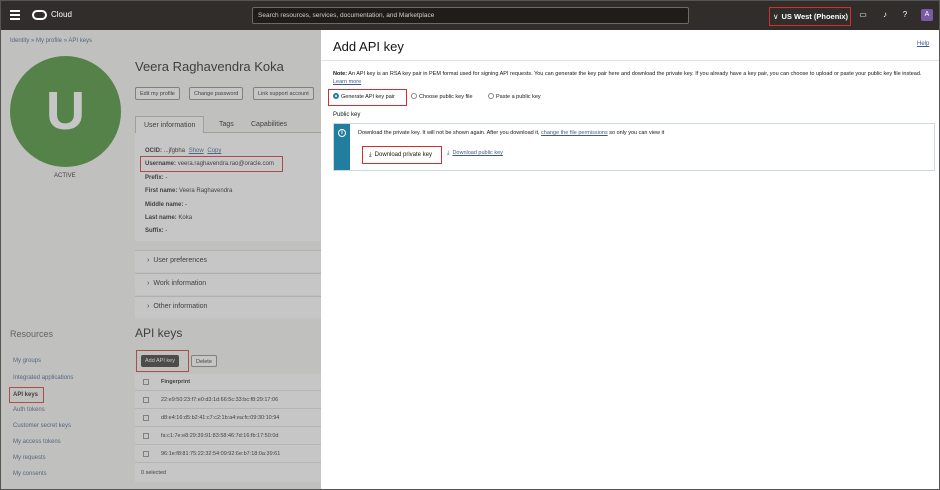 This screenshot has width=940, height=490. I want to click on region-selector: ∨ US West (Phoenix), so click(810, 16).